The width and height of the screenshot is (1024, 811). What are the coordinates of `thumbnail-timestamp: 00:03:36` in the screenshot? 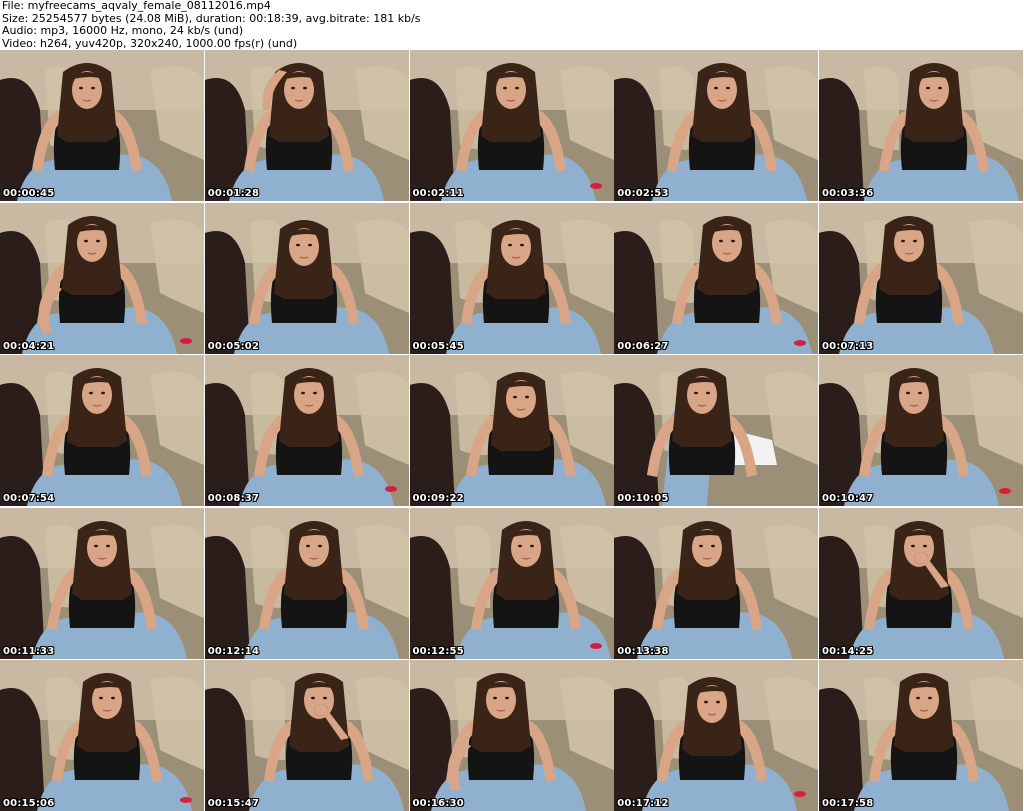 It's located at (848, 193).